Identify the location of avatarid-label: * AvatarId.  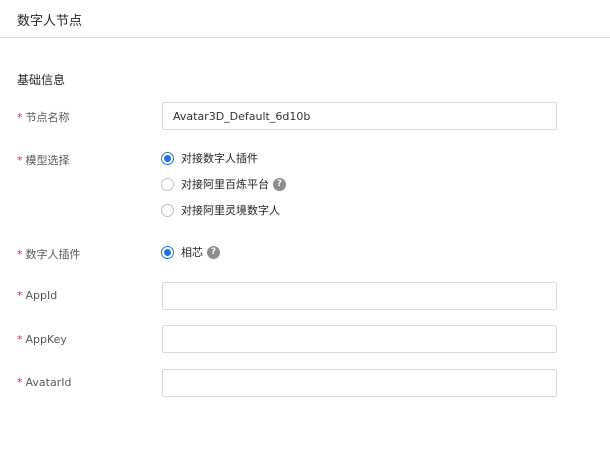
(44, 382).